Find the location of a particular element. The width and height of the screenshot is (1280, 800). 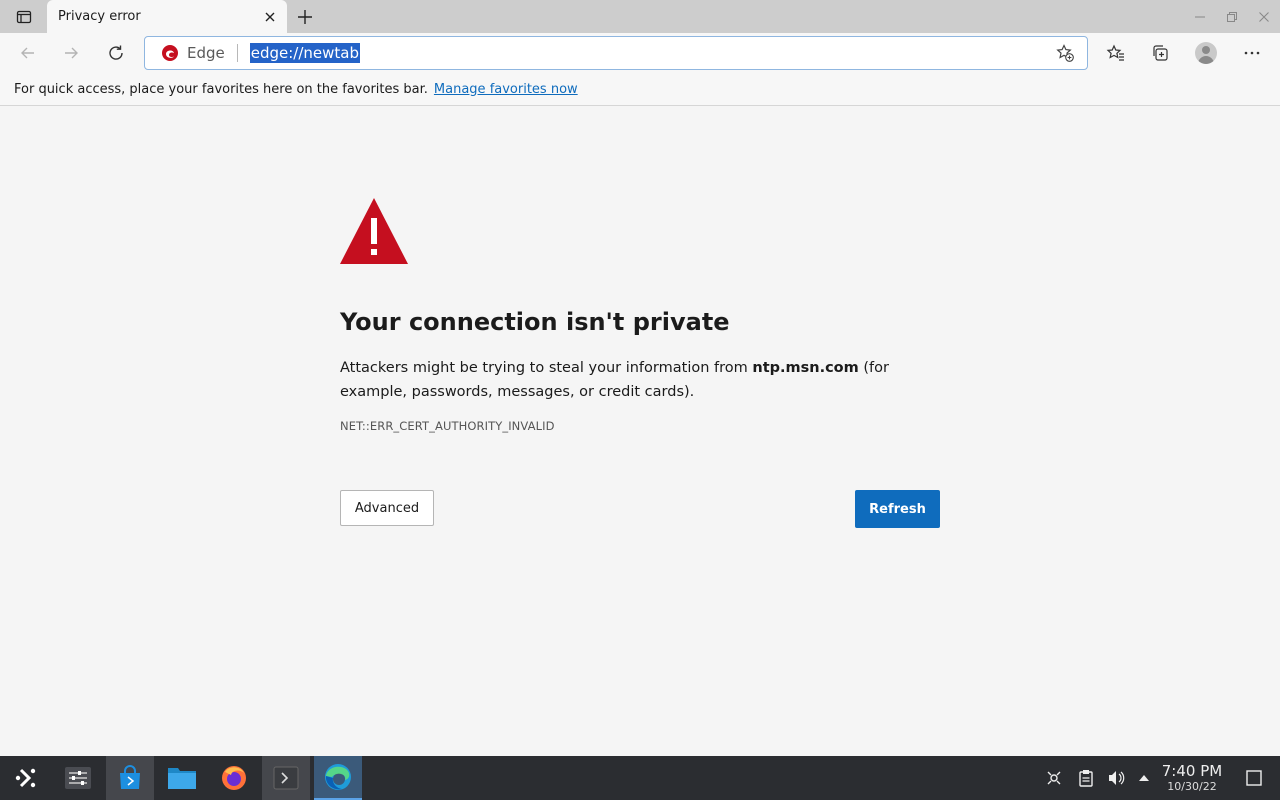

firefox-button is located at coordinates (234, 778).